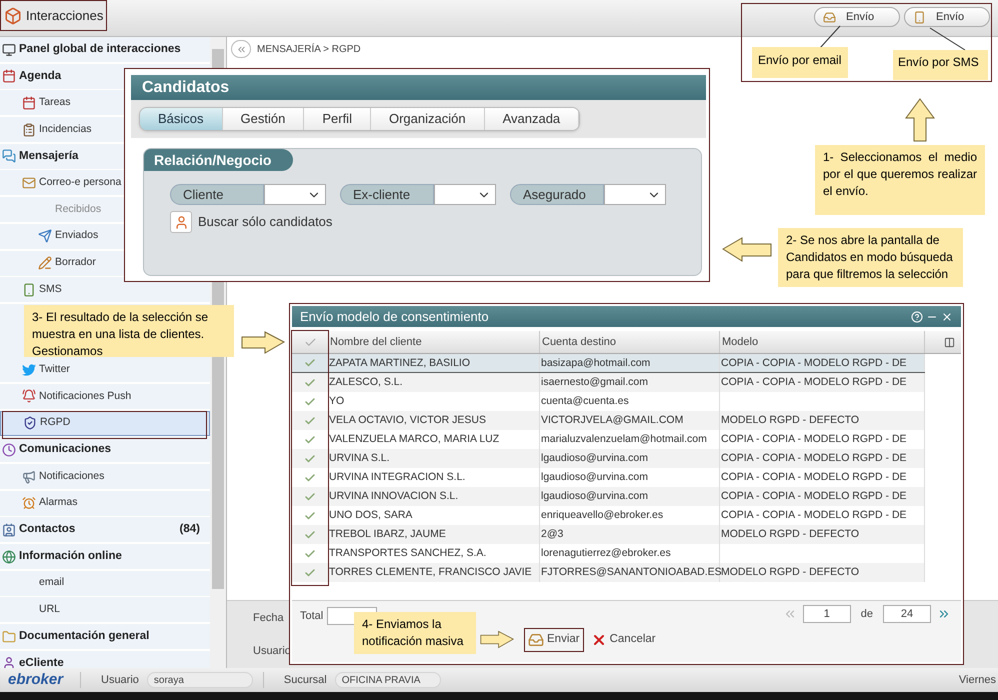 Image resolution: width=998 pixels, height=700 pixels. What do you see at coordinates (9, 637) in the screenshot?
I see `folder-icon` at bounding box center [9, 637].